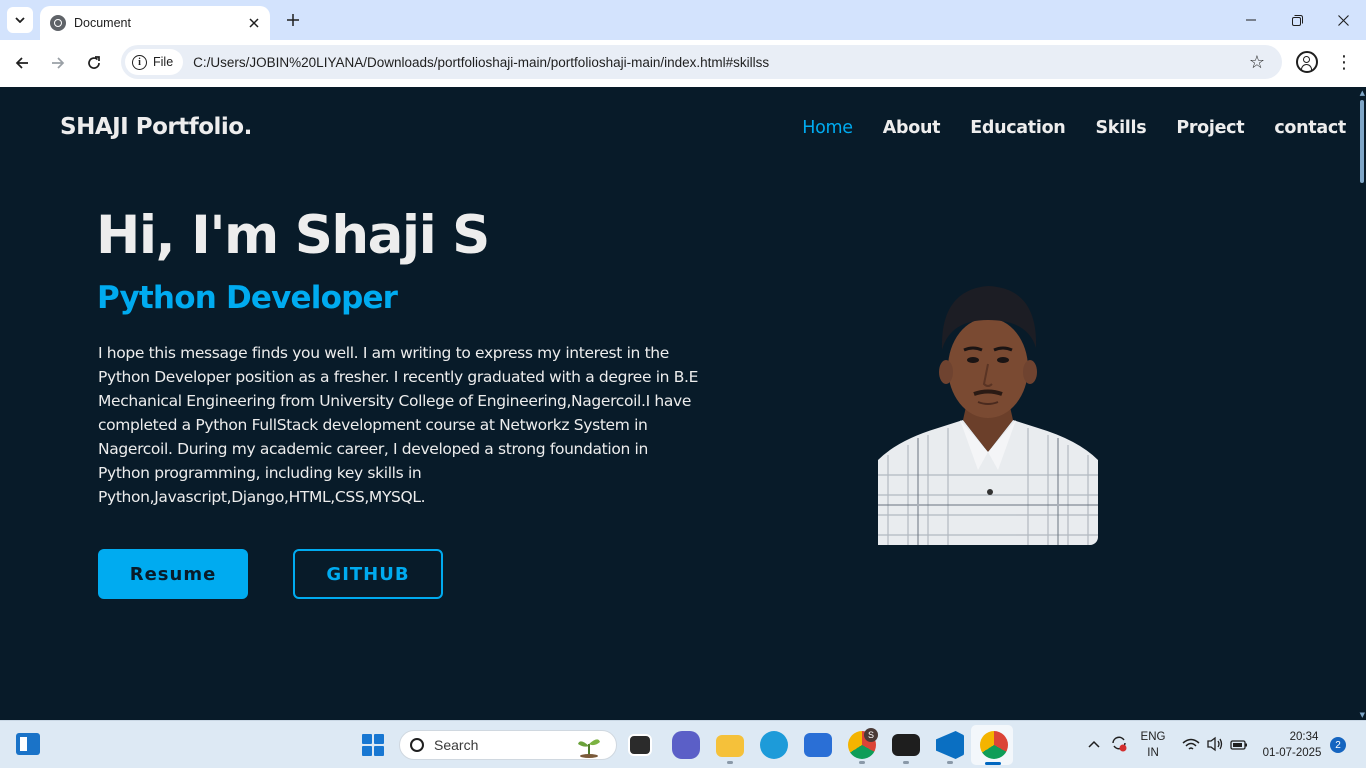  I want to click on forward-button, so click(58, 63).